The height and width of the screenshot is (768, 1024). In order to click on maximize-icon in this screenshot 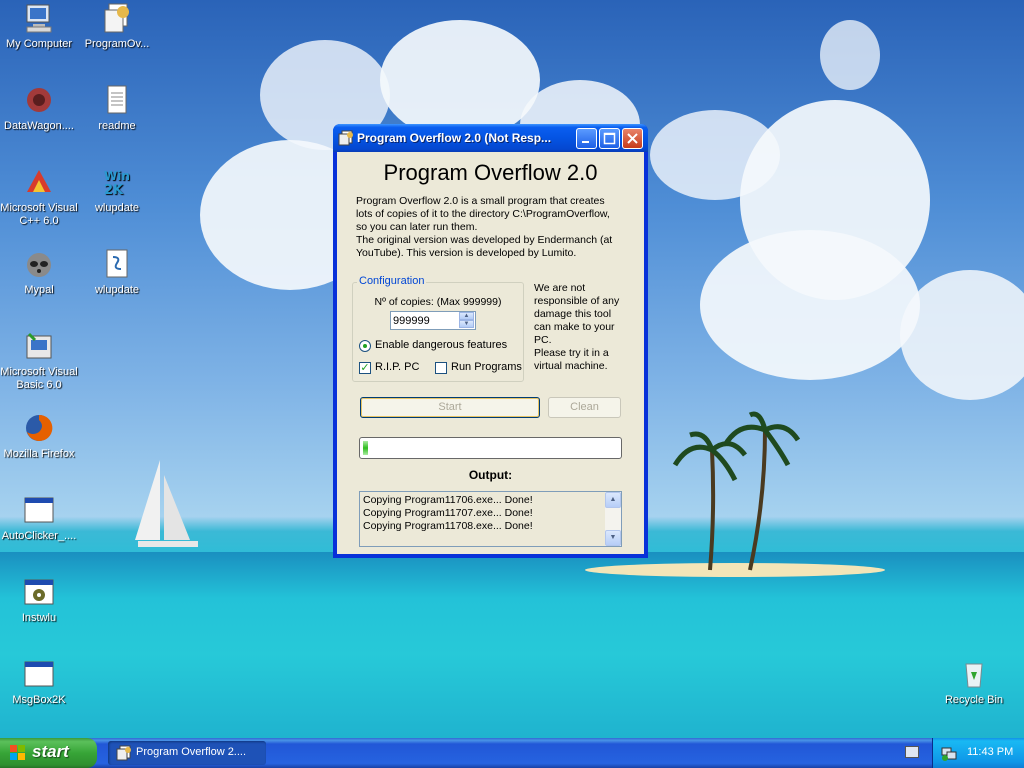, I will do `click(609, 138)`.